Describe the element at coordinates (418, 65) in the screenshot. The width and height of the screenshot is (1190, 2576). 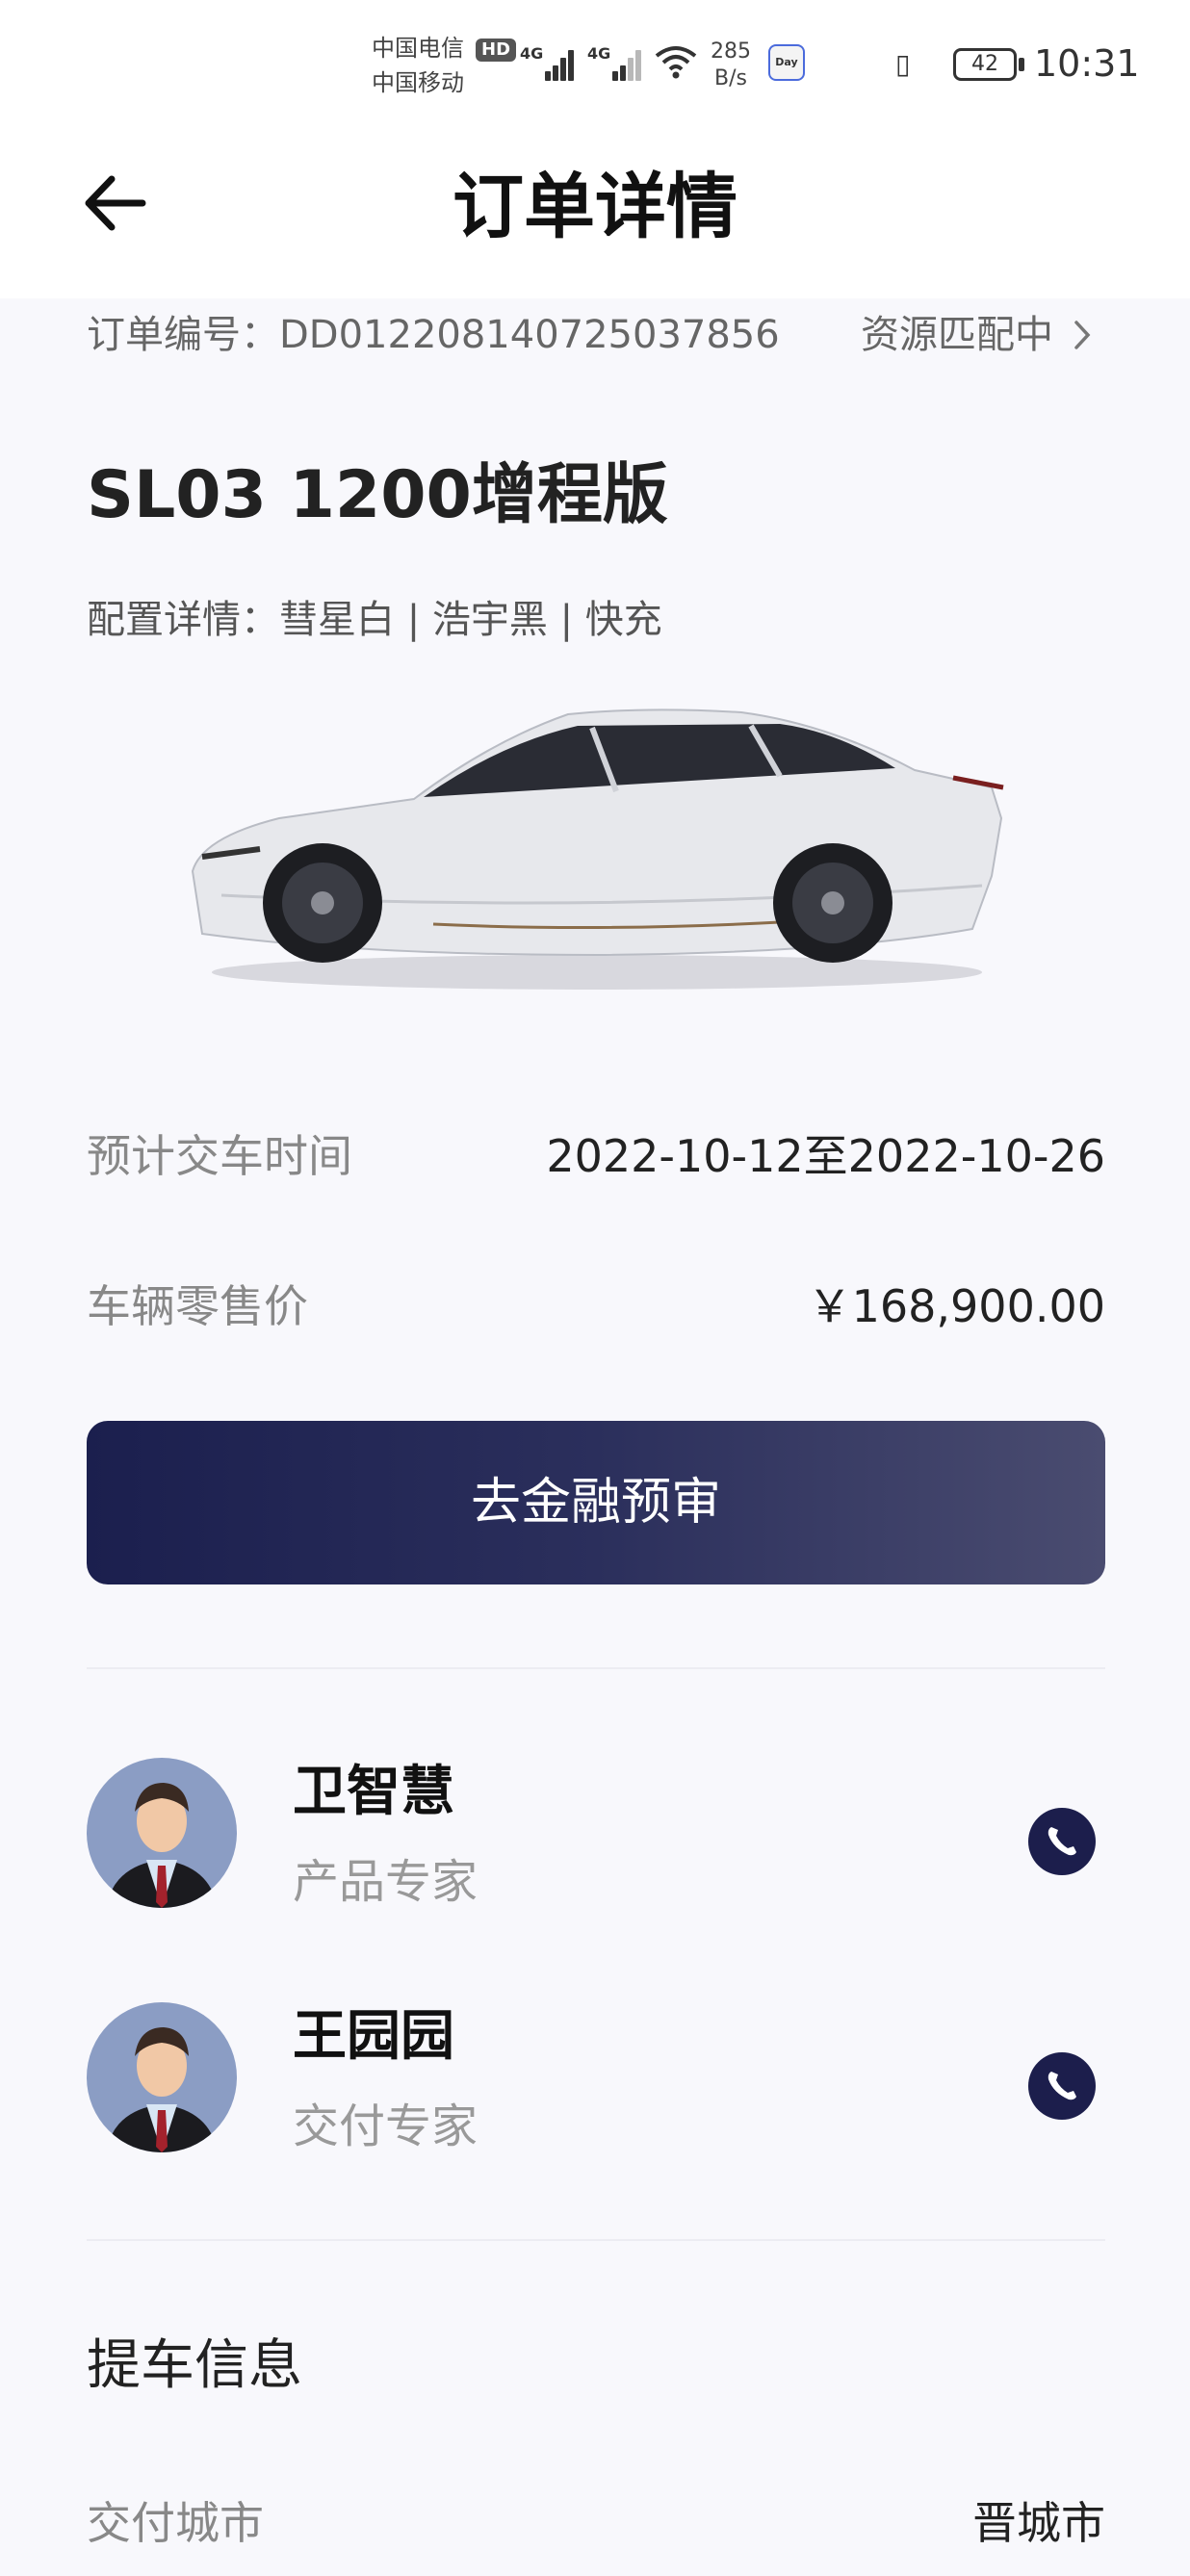
I see `carrier-info: 中国电信 中国移动` at that location.